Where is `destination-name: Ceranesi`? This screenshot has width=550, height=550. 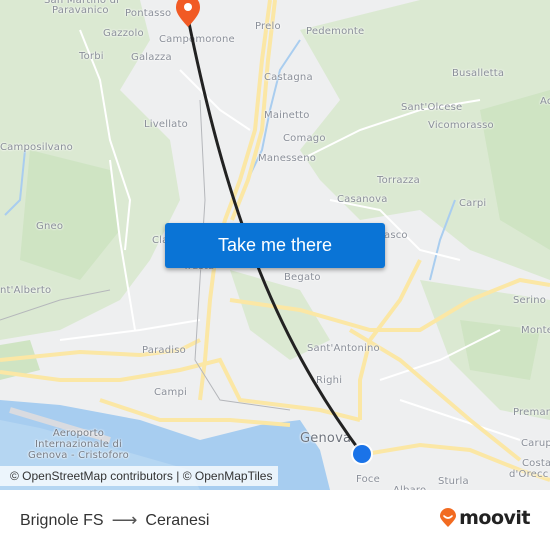
destination-name: Ceranesi is located at coordinates (177, 520).